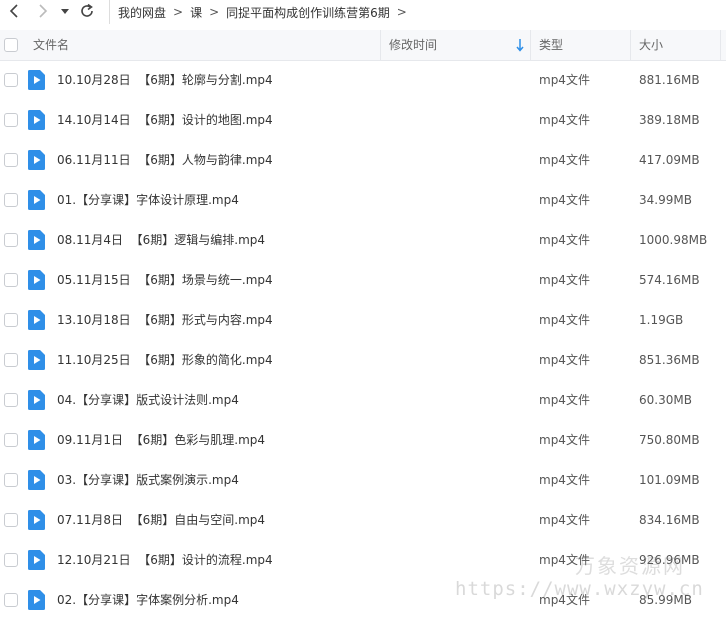  What do you see at coordinates (363, 360) in the screenshot?
I see `file-row: 11.10月25日 【6期】形象的简化.mp4 mp4文件 851.36MB` at bounding box center [363, 360].